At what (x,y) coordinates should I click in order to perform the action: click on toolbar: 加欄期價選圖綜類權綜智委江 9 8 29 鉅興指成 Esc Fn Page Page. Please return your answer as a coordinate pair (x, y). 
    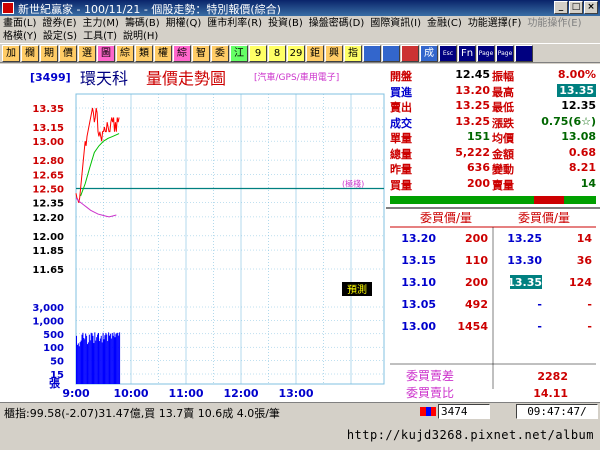
    Looking at the image, I should click on (300, 53).